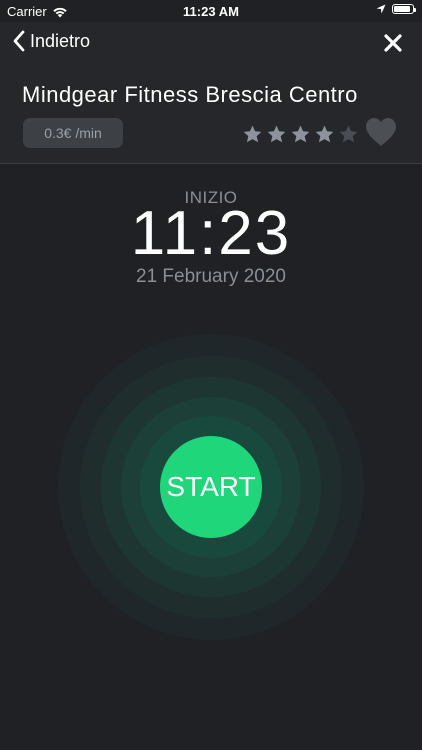  What do you see at coordinates (211, 44) in the screenshot?
I see `nav-bar: Indietro` at bounding box center [211, 44].